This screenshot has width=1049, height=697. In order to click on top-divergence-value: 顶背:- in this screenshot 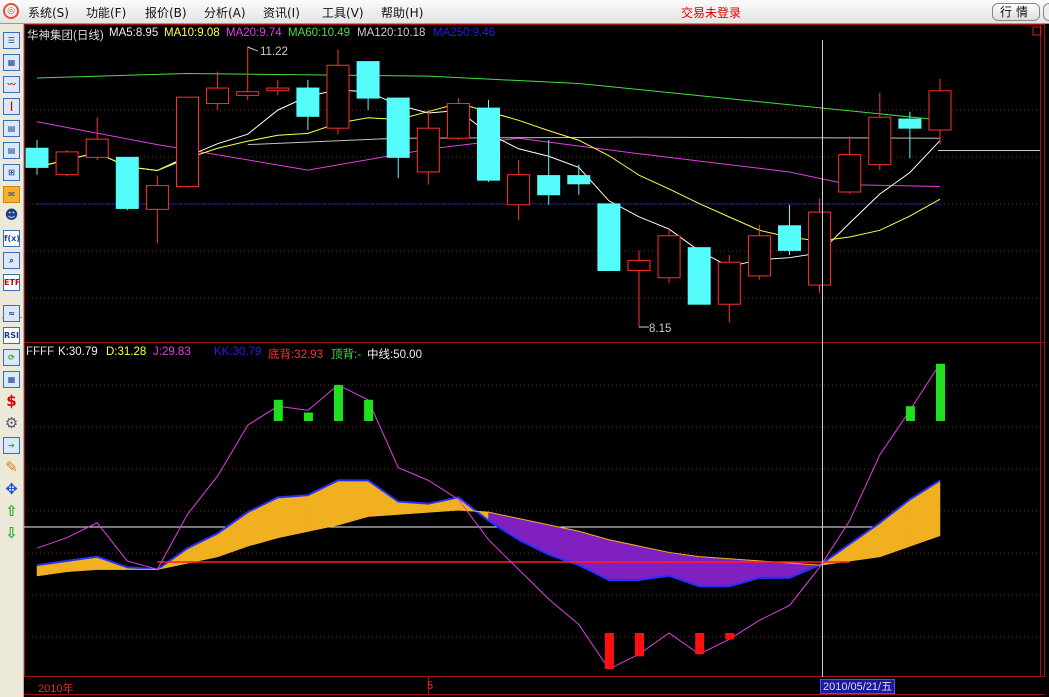, I will do `click(346, 355)`.